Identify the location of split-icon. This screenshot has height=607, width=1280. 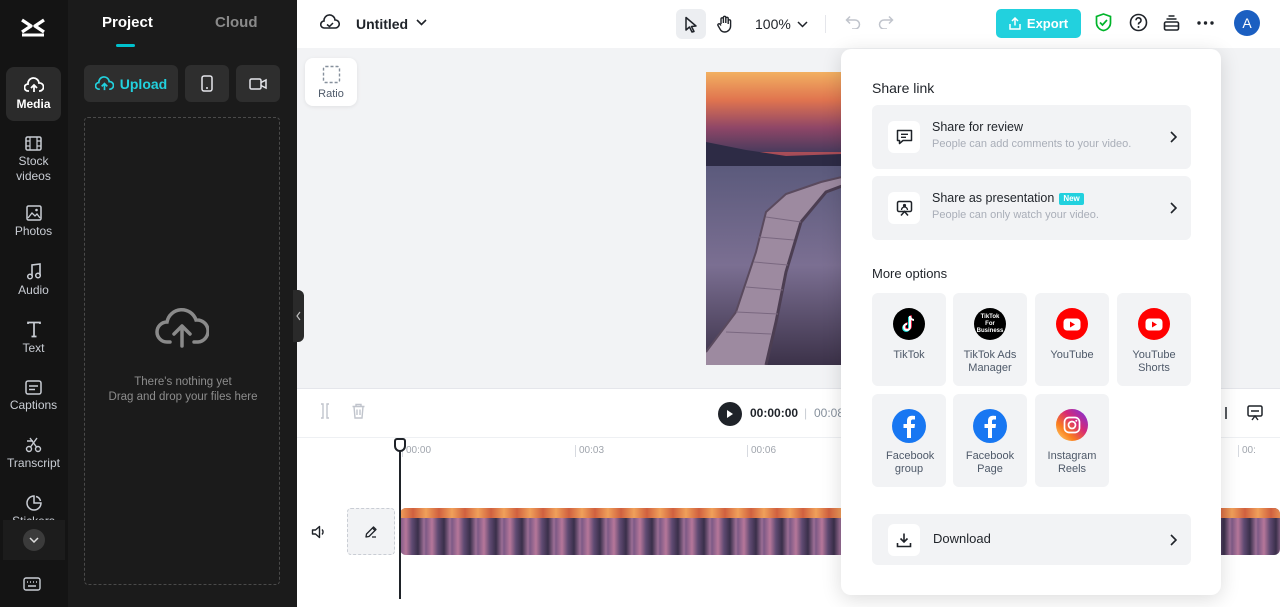
(325, 413).